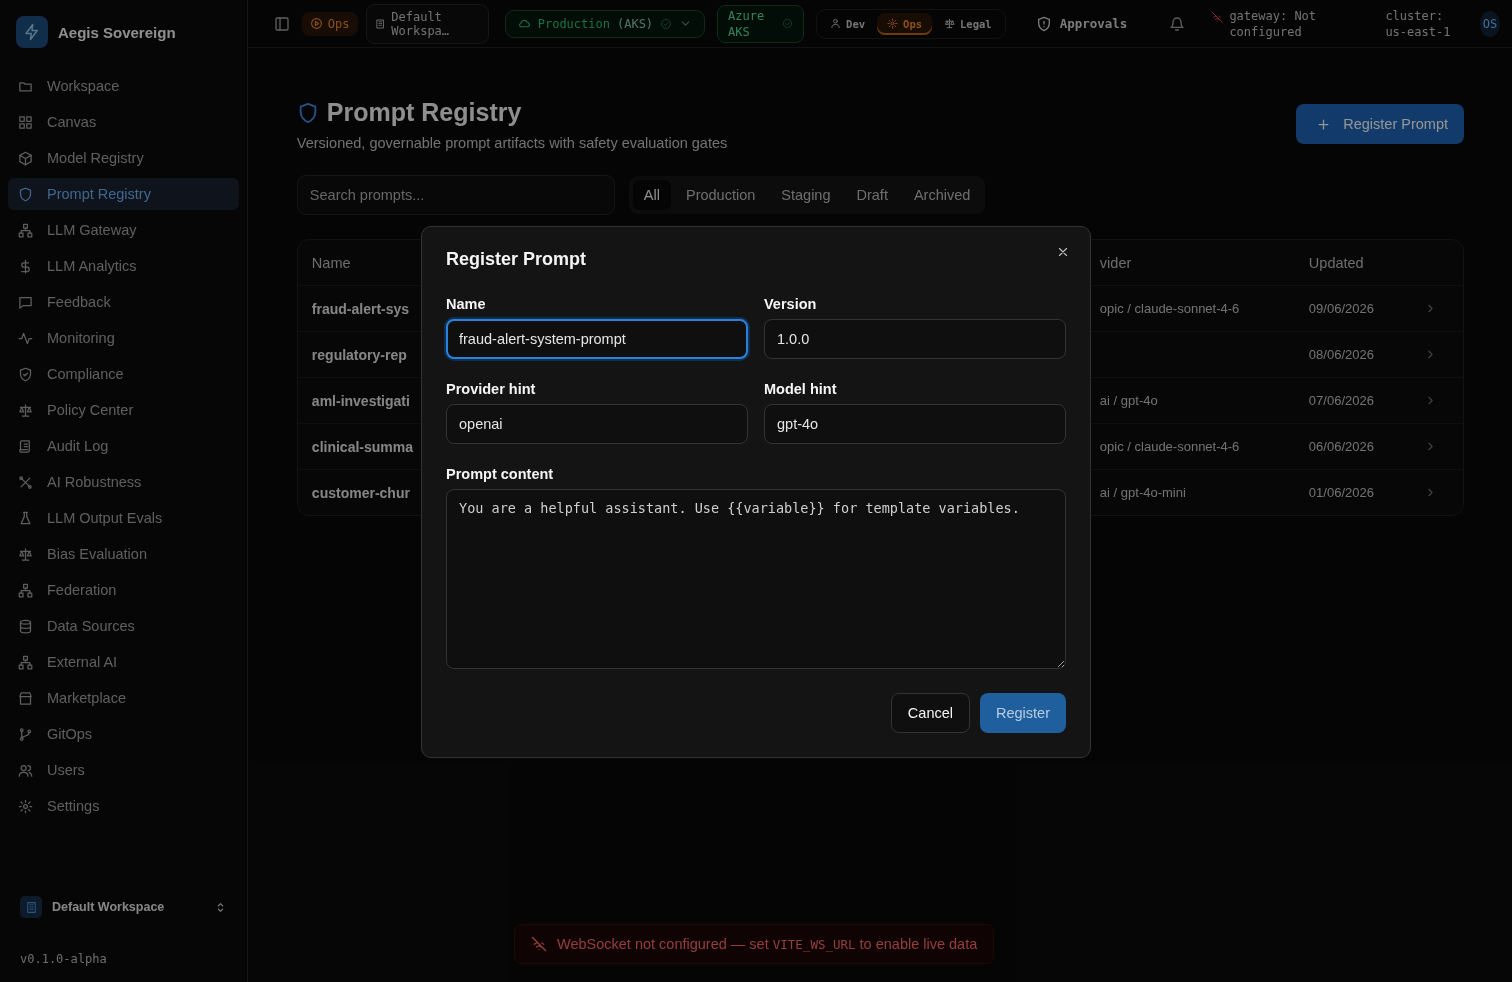  I want to click on input-field: openai, so click(597, 424).